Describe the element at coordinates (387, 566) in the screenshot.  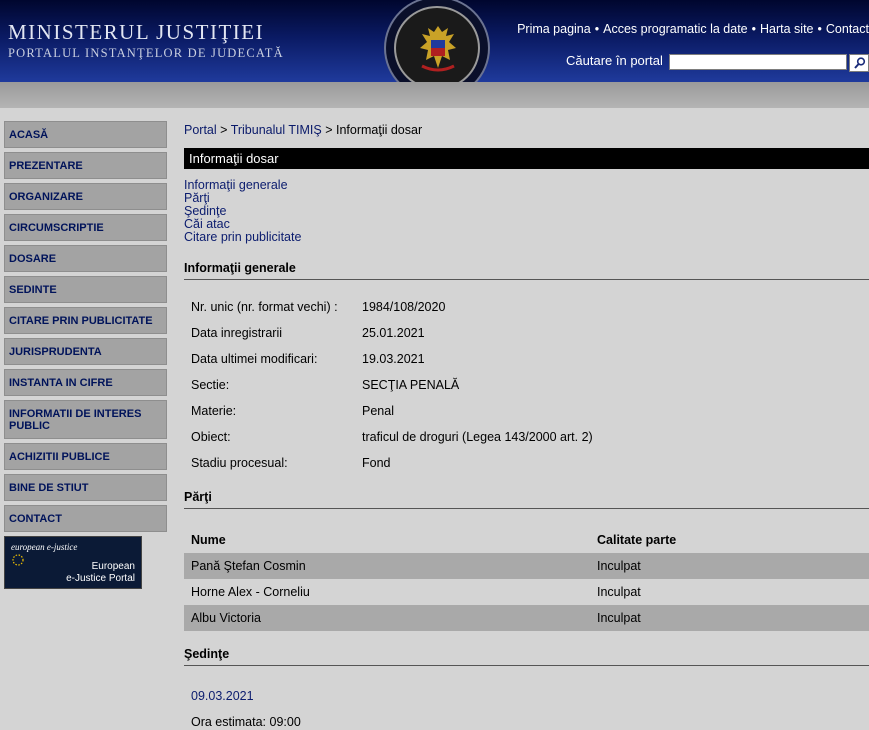
I see `party-name: Pană Ştefan Cosmin` at that location.